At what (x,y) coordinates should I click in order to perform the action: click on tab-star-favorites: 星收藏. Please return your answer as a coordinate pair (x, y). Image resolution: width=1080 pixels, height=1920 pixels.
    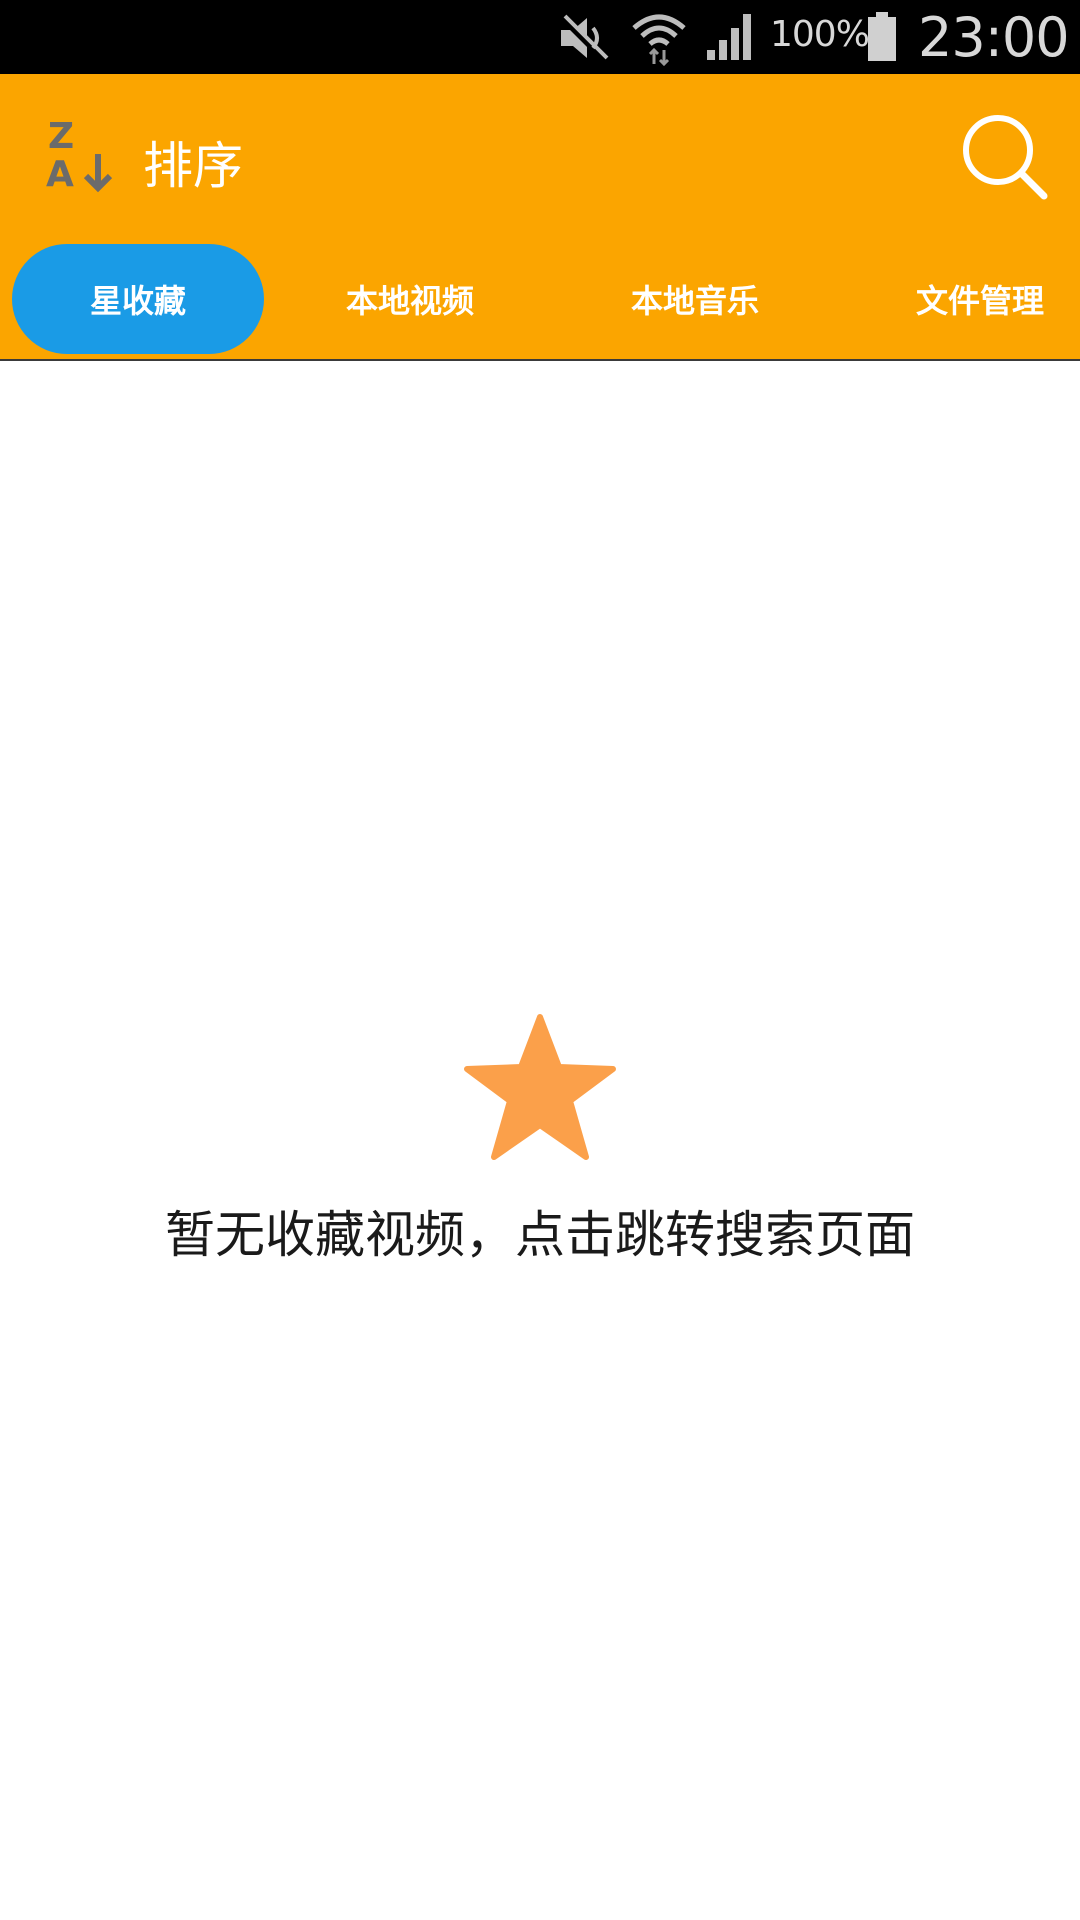
    Looking at the image, I should click on (138, 299).